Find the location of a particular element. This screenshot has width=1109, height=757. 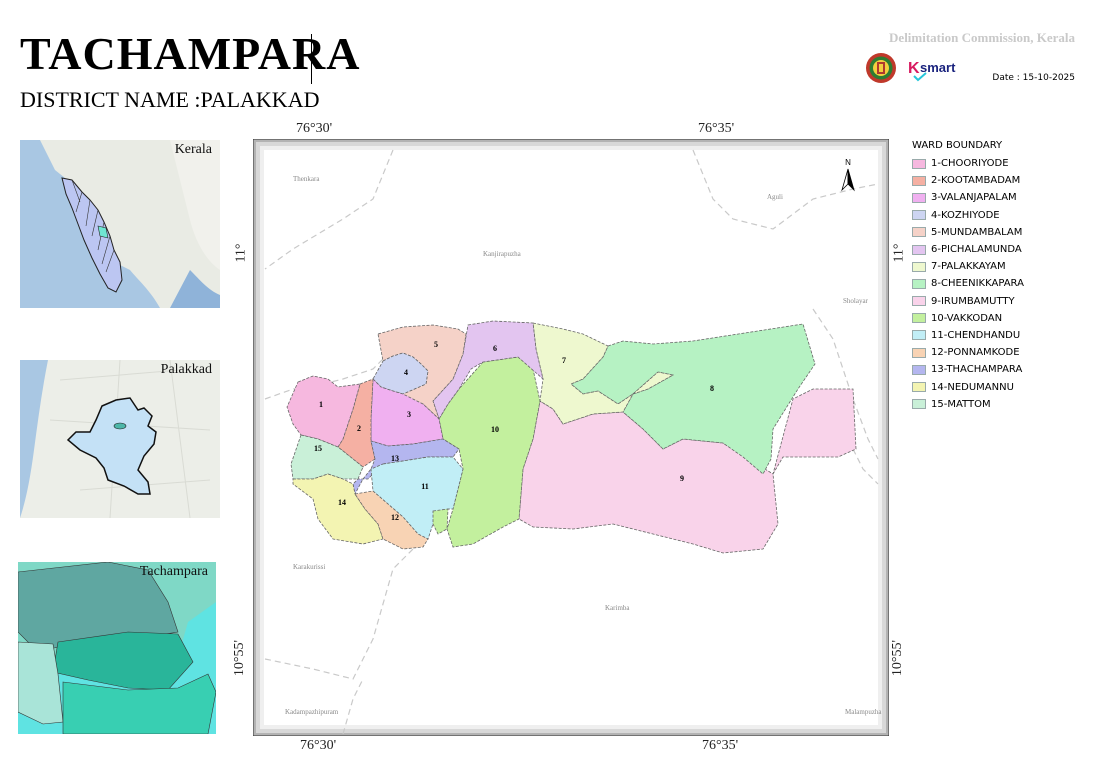

legend-item: 1-CHOORIYODE is located at coordinates (968, 163).